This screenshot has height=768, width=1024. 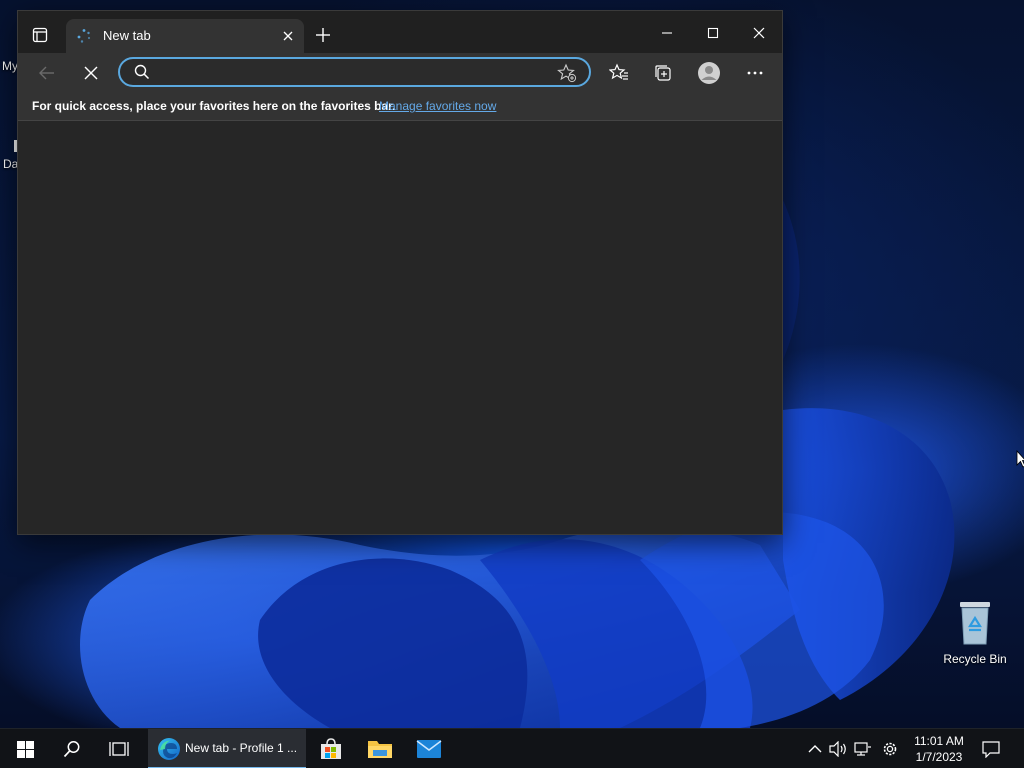 I want to click on back-arrow-icon, so click(x=46, y=73).